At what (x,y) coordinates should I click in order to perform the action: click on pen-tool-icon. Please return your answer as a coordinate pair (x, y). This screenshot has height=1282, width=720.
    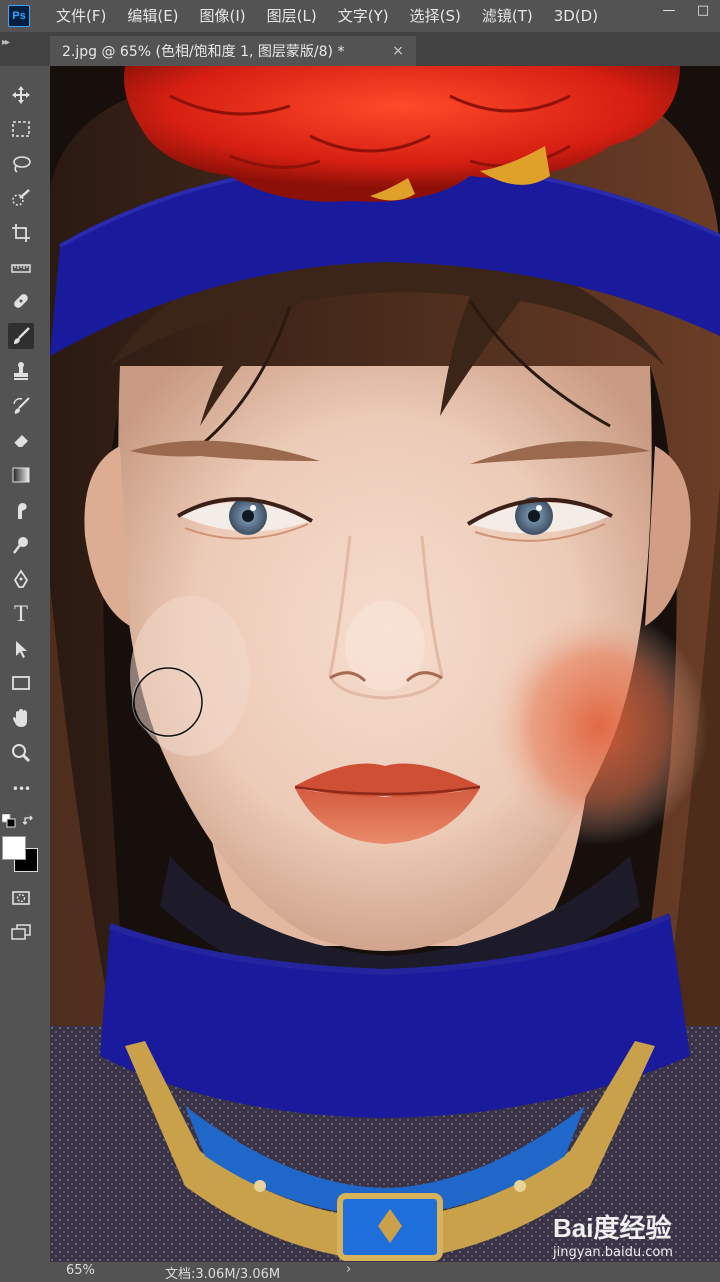
    Looking at the image, I should click on (21, 579).